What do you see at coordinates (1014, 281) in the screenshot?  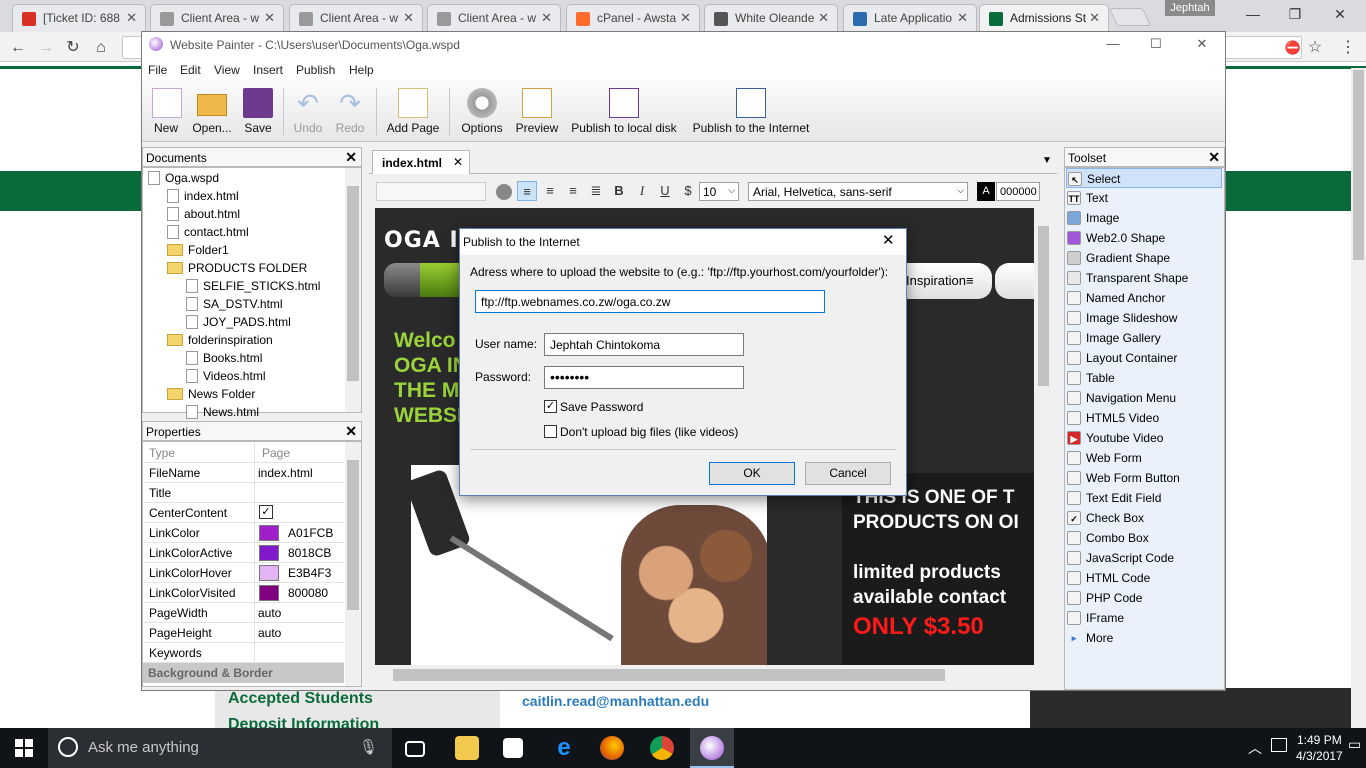 I see `nav-item-next` at bounding box center [1014, 281].